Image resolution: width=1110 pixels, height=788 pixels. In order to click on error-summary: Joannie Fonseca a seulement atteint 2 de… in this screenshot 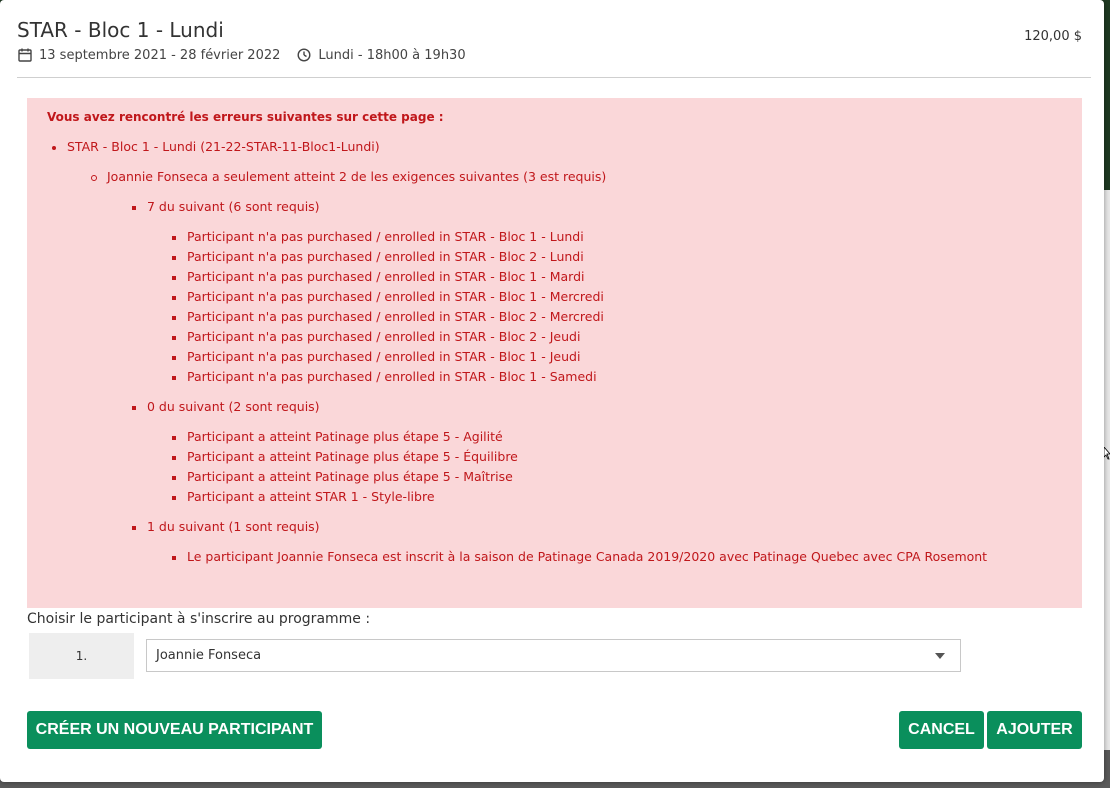, I will do `click(357, 176)`.